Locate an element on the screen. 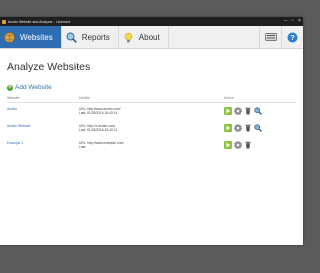 The height and width of the screenshot is (273, 320). app-icon is located at coordinates (4, 21).